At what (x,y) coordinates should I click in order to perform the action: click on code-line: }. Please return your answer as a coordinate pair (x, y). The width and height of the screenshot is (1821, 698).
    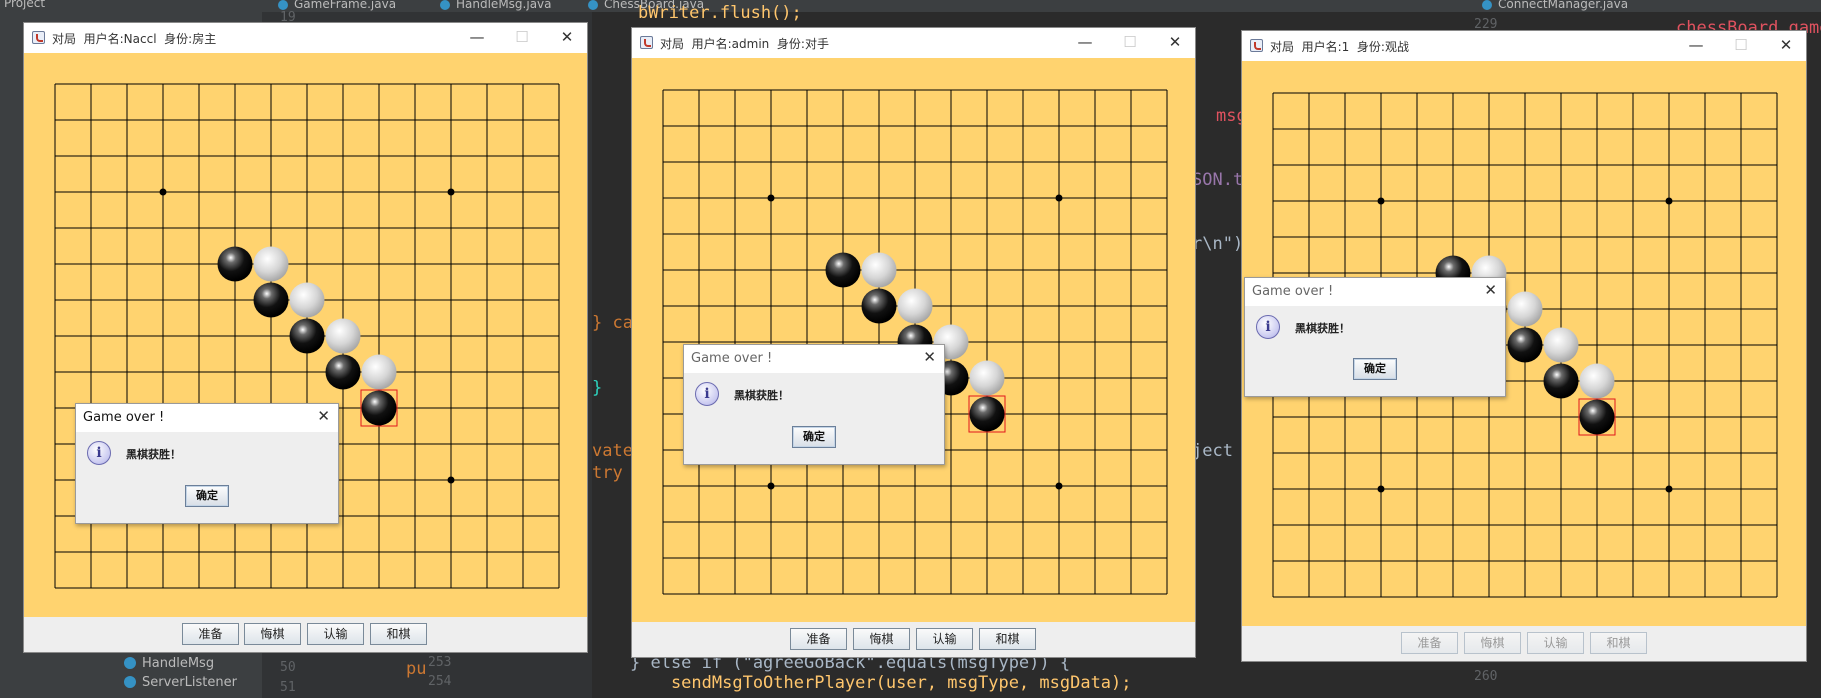
    Looking at the image, I should click on (597, 388).